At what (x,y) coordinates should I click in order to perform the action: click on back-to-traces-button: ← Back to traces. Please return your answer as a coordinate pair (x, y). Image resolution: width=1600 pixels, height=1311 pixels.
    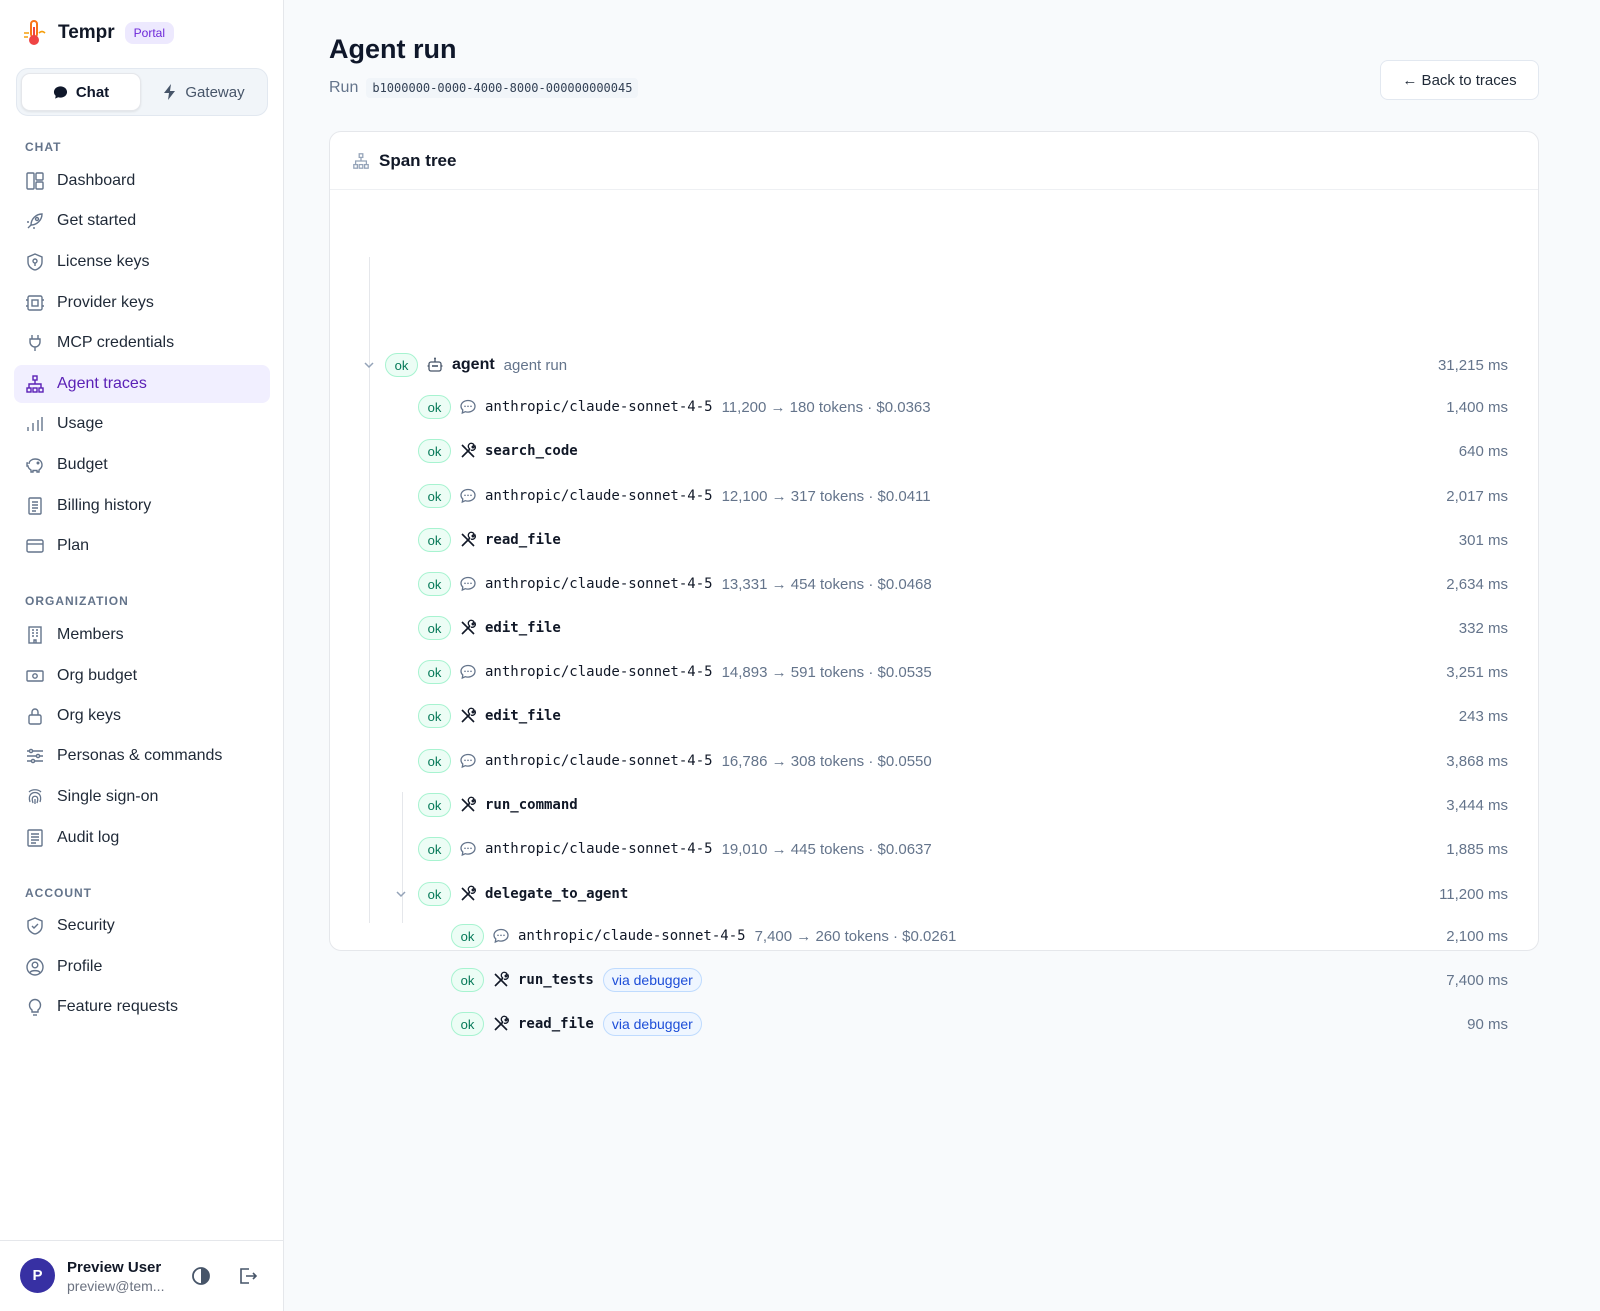
    Looking at the image, I should click on (1459, 80).